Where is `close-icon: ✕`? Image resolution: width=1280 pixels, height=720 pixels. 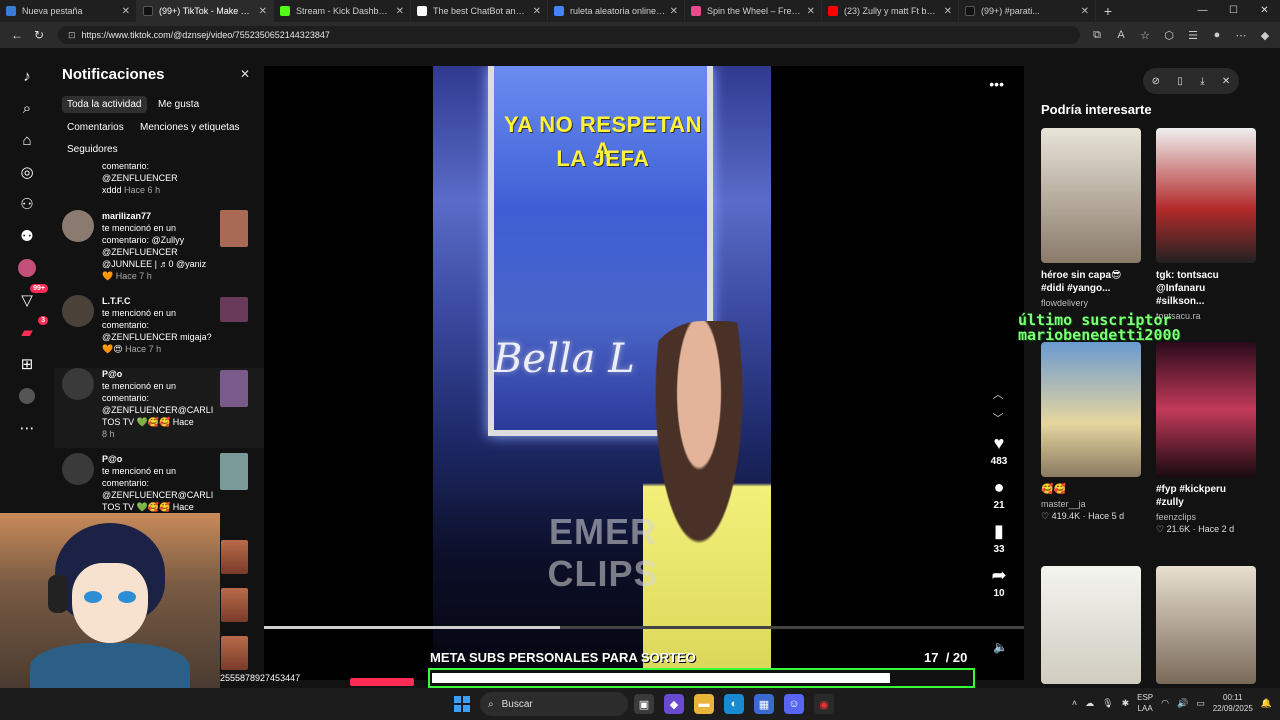
close-icon: ✕ is located at coordinates (245, 74).